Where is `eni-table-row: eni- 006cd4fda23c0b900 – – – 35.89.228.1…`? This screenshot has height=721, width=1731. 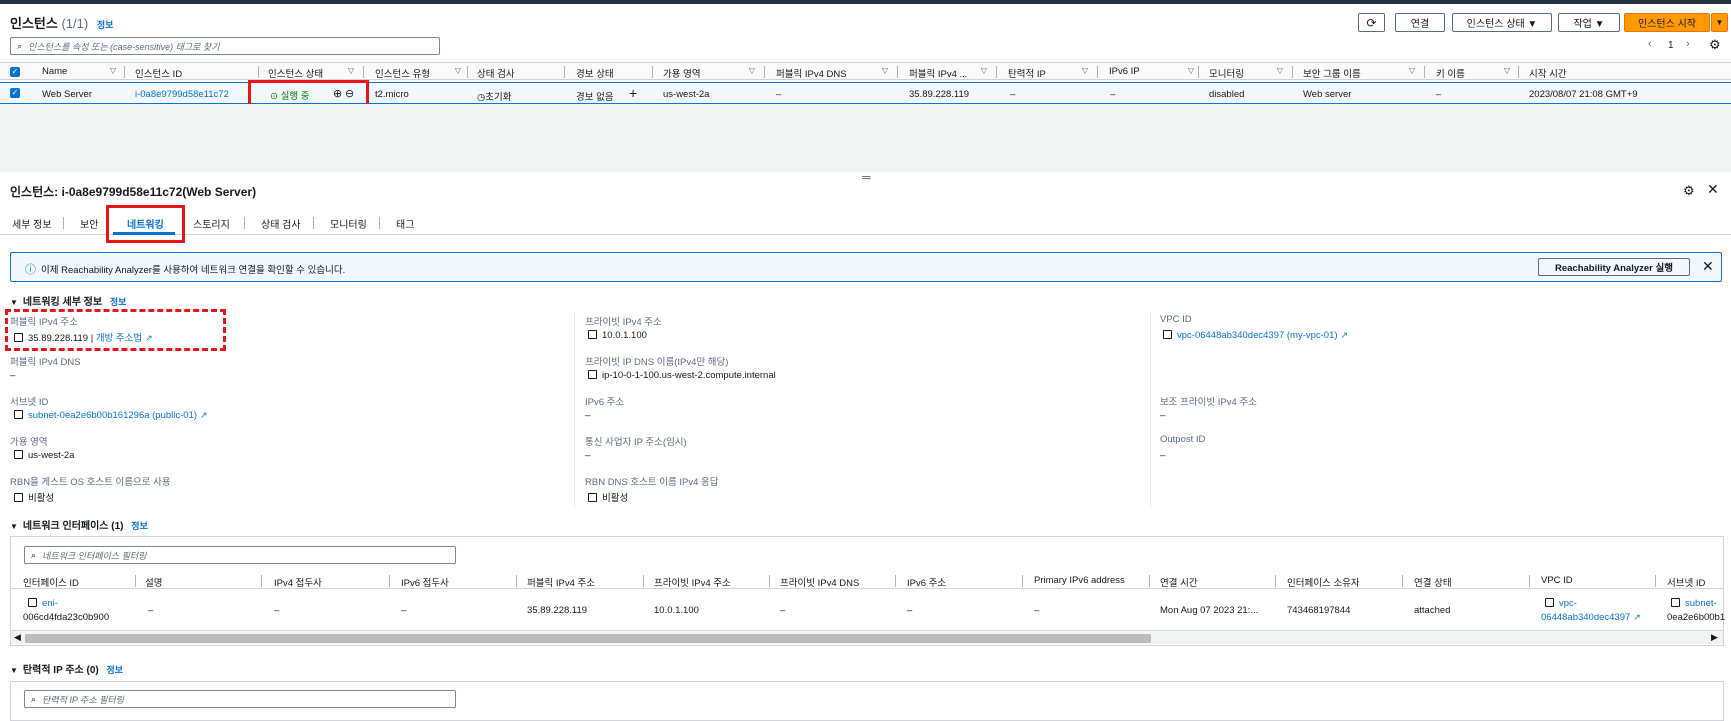
eni-table-row: eni- 006cd4fda23c0b900 – – – 35.89.228.1… is located at coordinates (868, 610).